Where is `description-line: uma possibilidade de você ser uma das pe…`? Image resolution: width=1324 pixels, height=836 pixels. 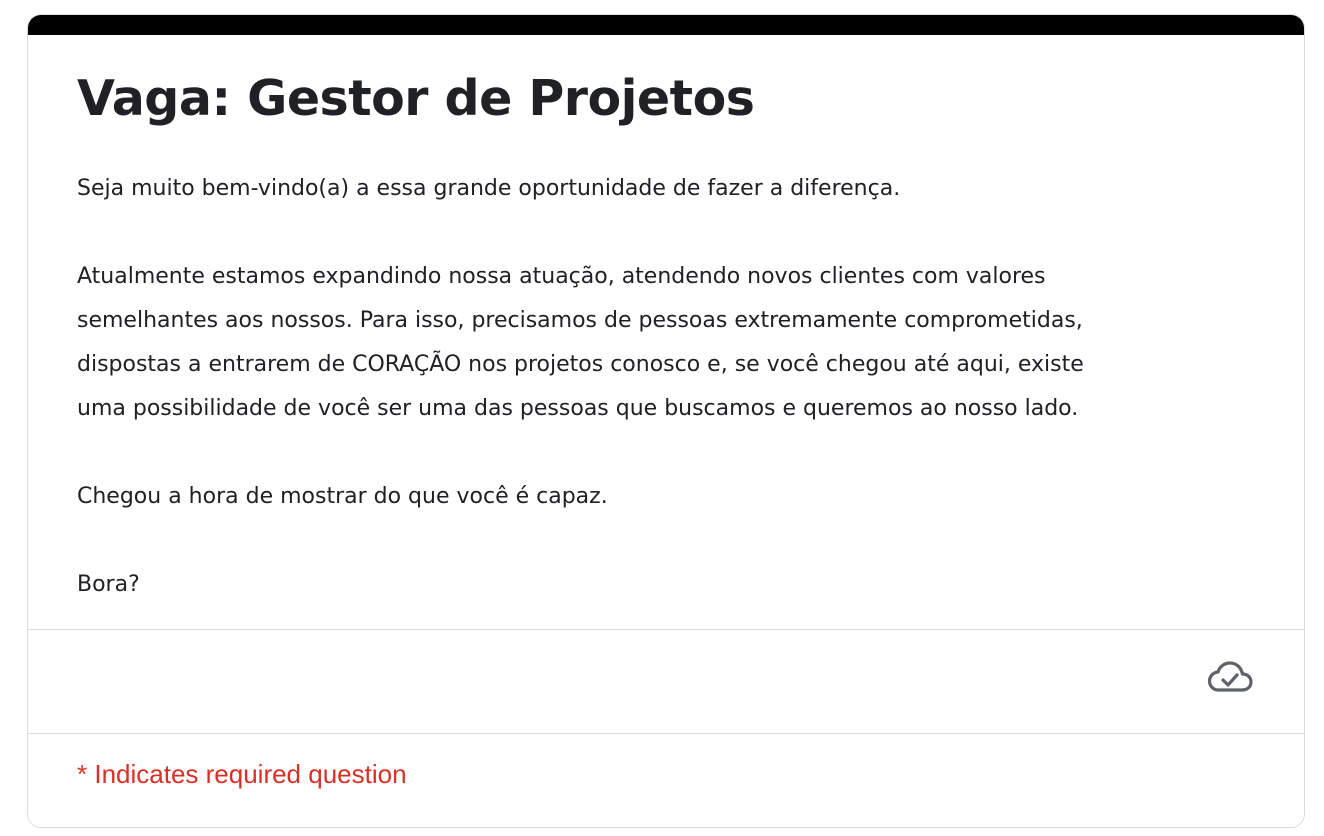 description-line: uma possibilidade de você ser uma das pe… is located at coordinates (578, 408).